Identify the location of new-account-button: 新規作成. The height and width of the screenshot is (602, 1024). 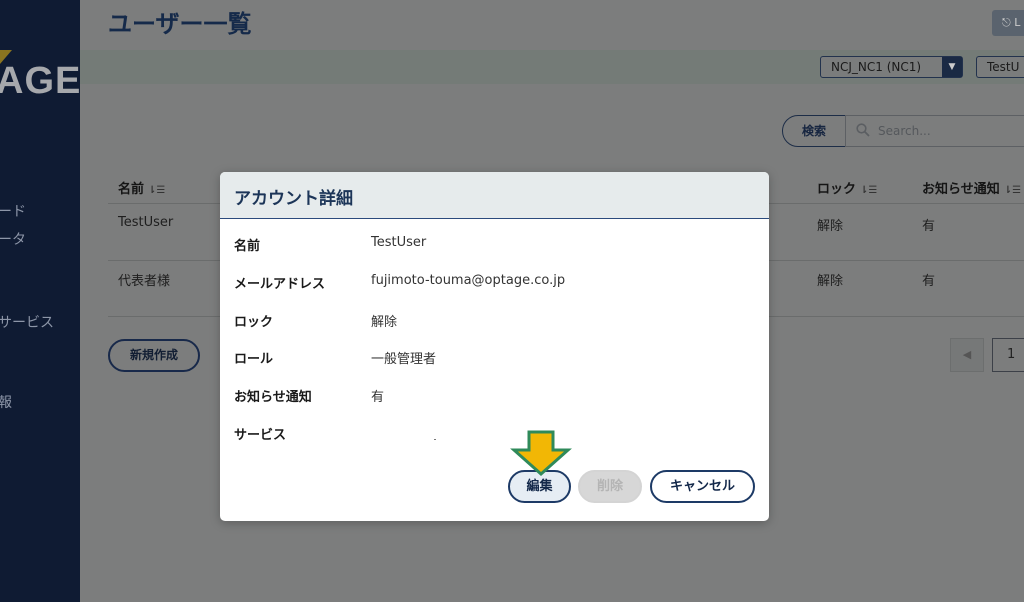
(154, 355).